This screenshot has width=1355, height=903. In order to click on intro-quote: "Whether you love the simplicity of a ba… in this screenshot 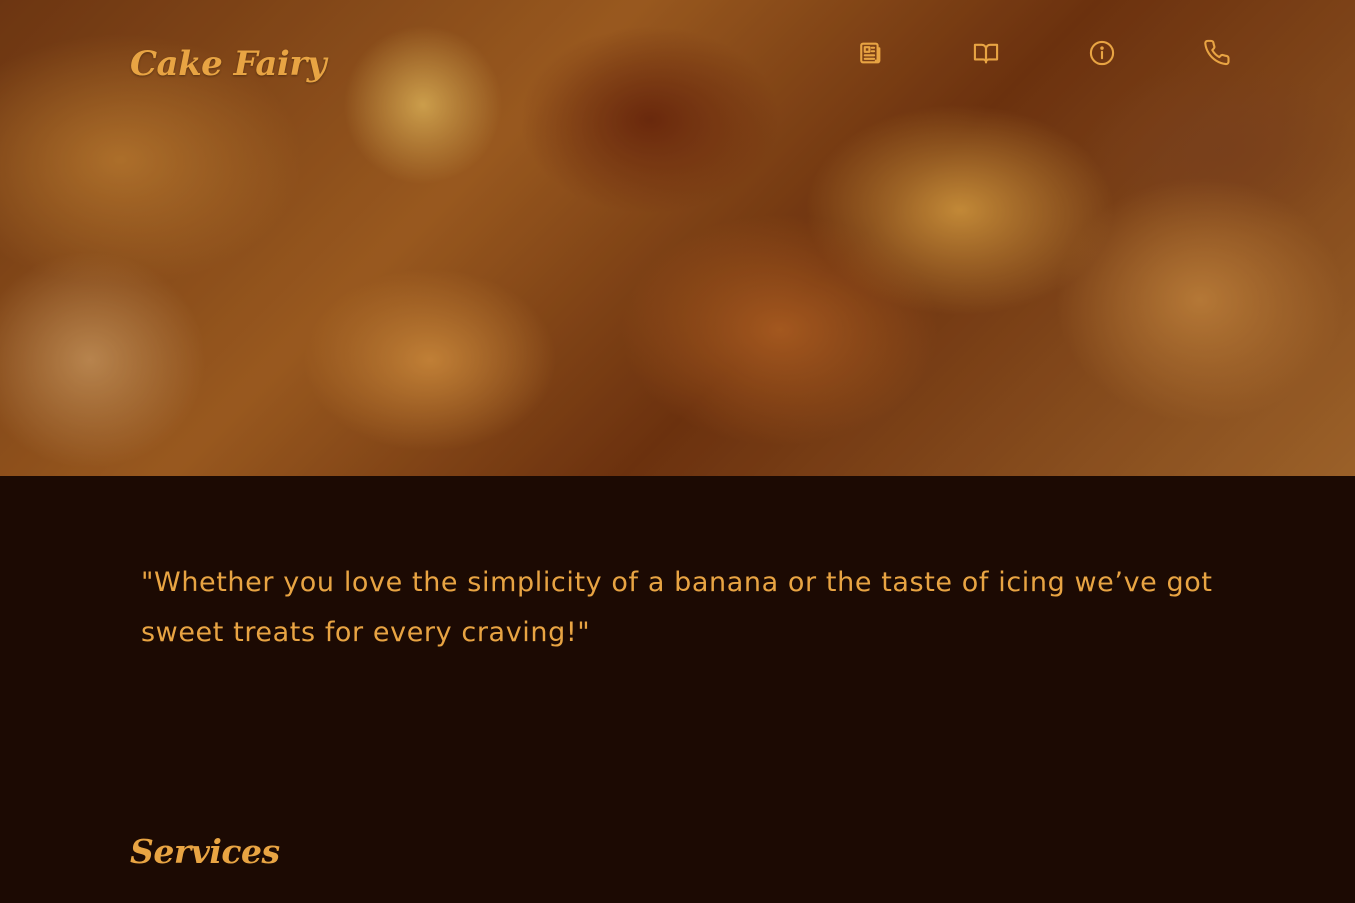, I will do `click(677, 607)`.